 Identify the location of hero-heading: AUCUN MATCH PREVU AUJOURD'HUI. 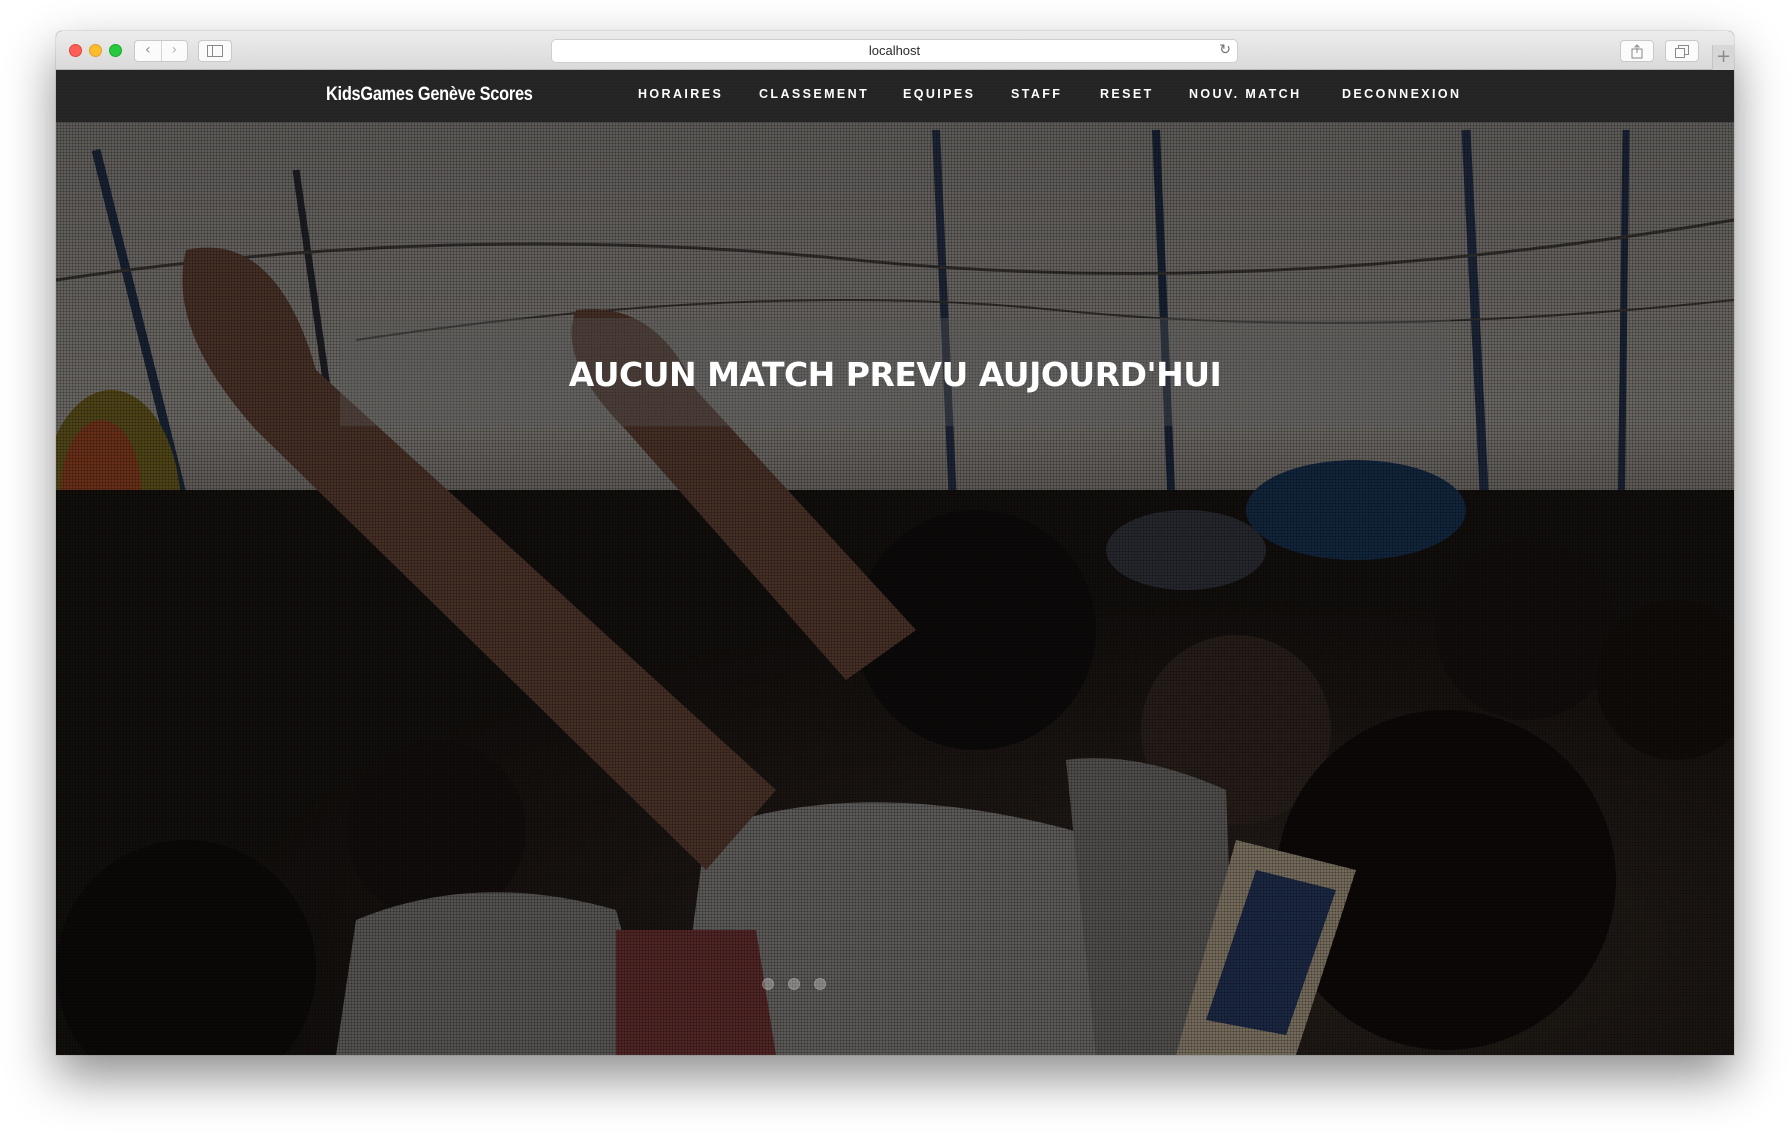
(895, 374).